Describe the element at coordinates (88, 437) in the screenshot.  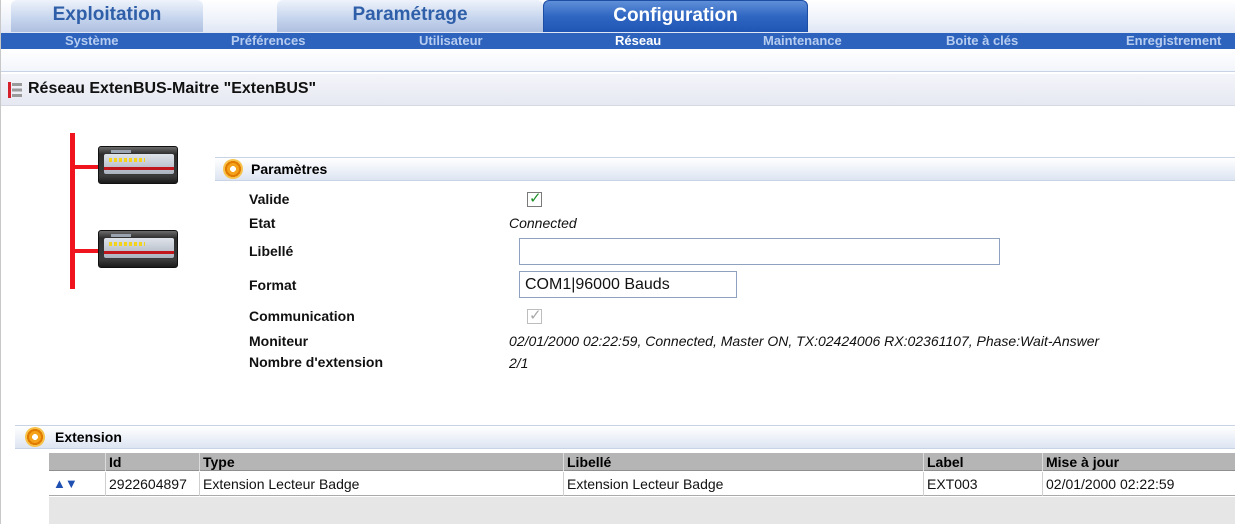
I see `extension-section-title: Extension` at that location.